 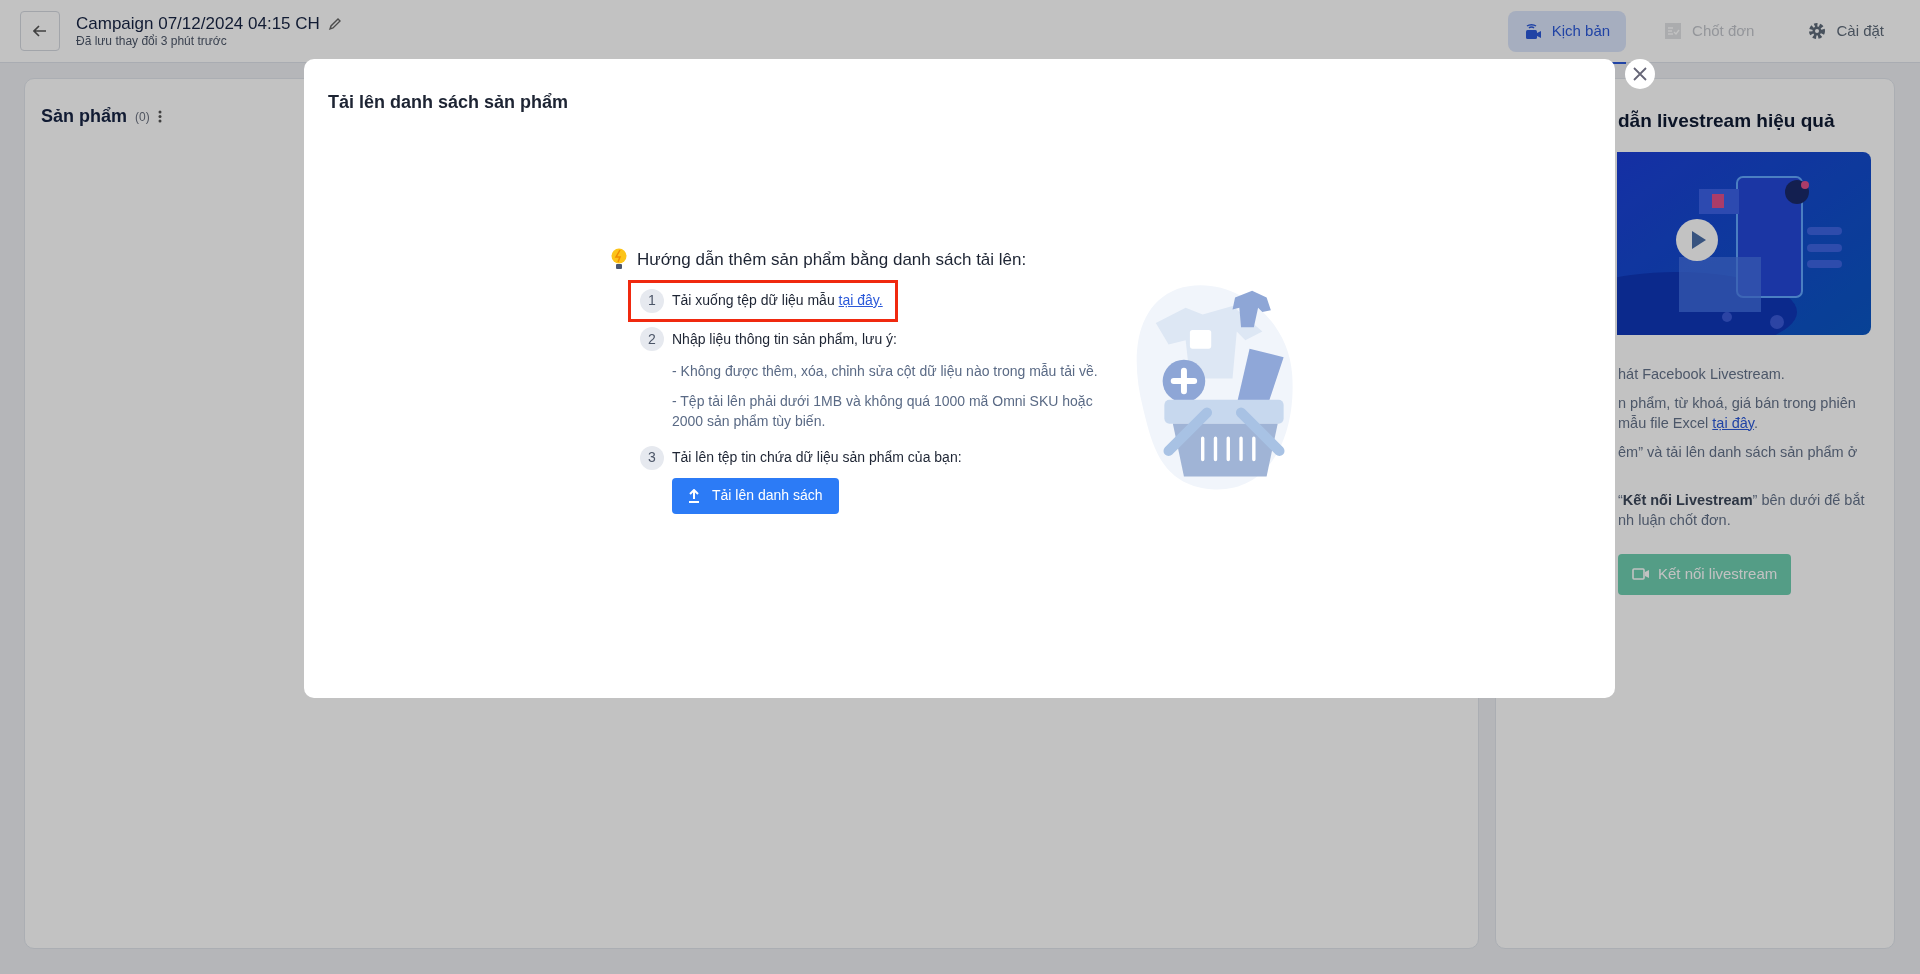 What do you see at coordinates (832, 259) in the screenshot?
I see `instructions-heading: Hướng dẫn thêm sản phẩm bằng danh sách tải lên:` at bounding box center [832, 259].